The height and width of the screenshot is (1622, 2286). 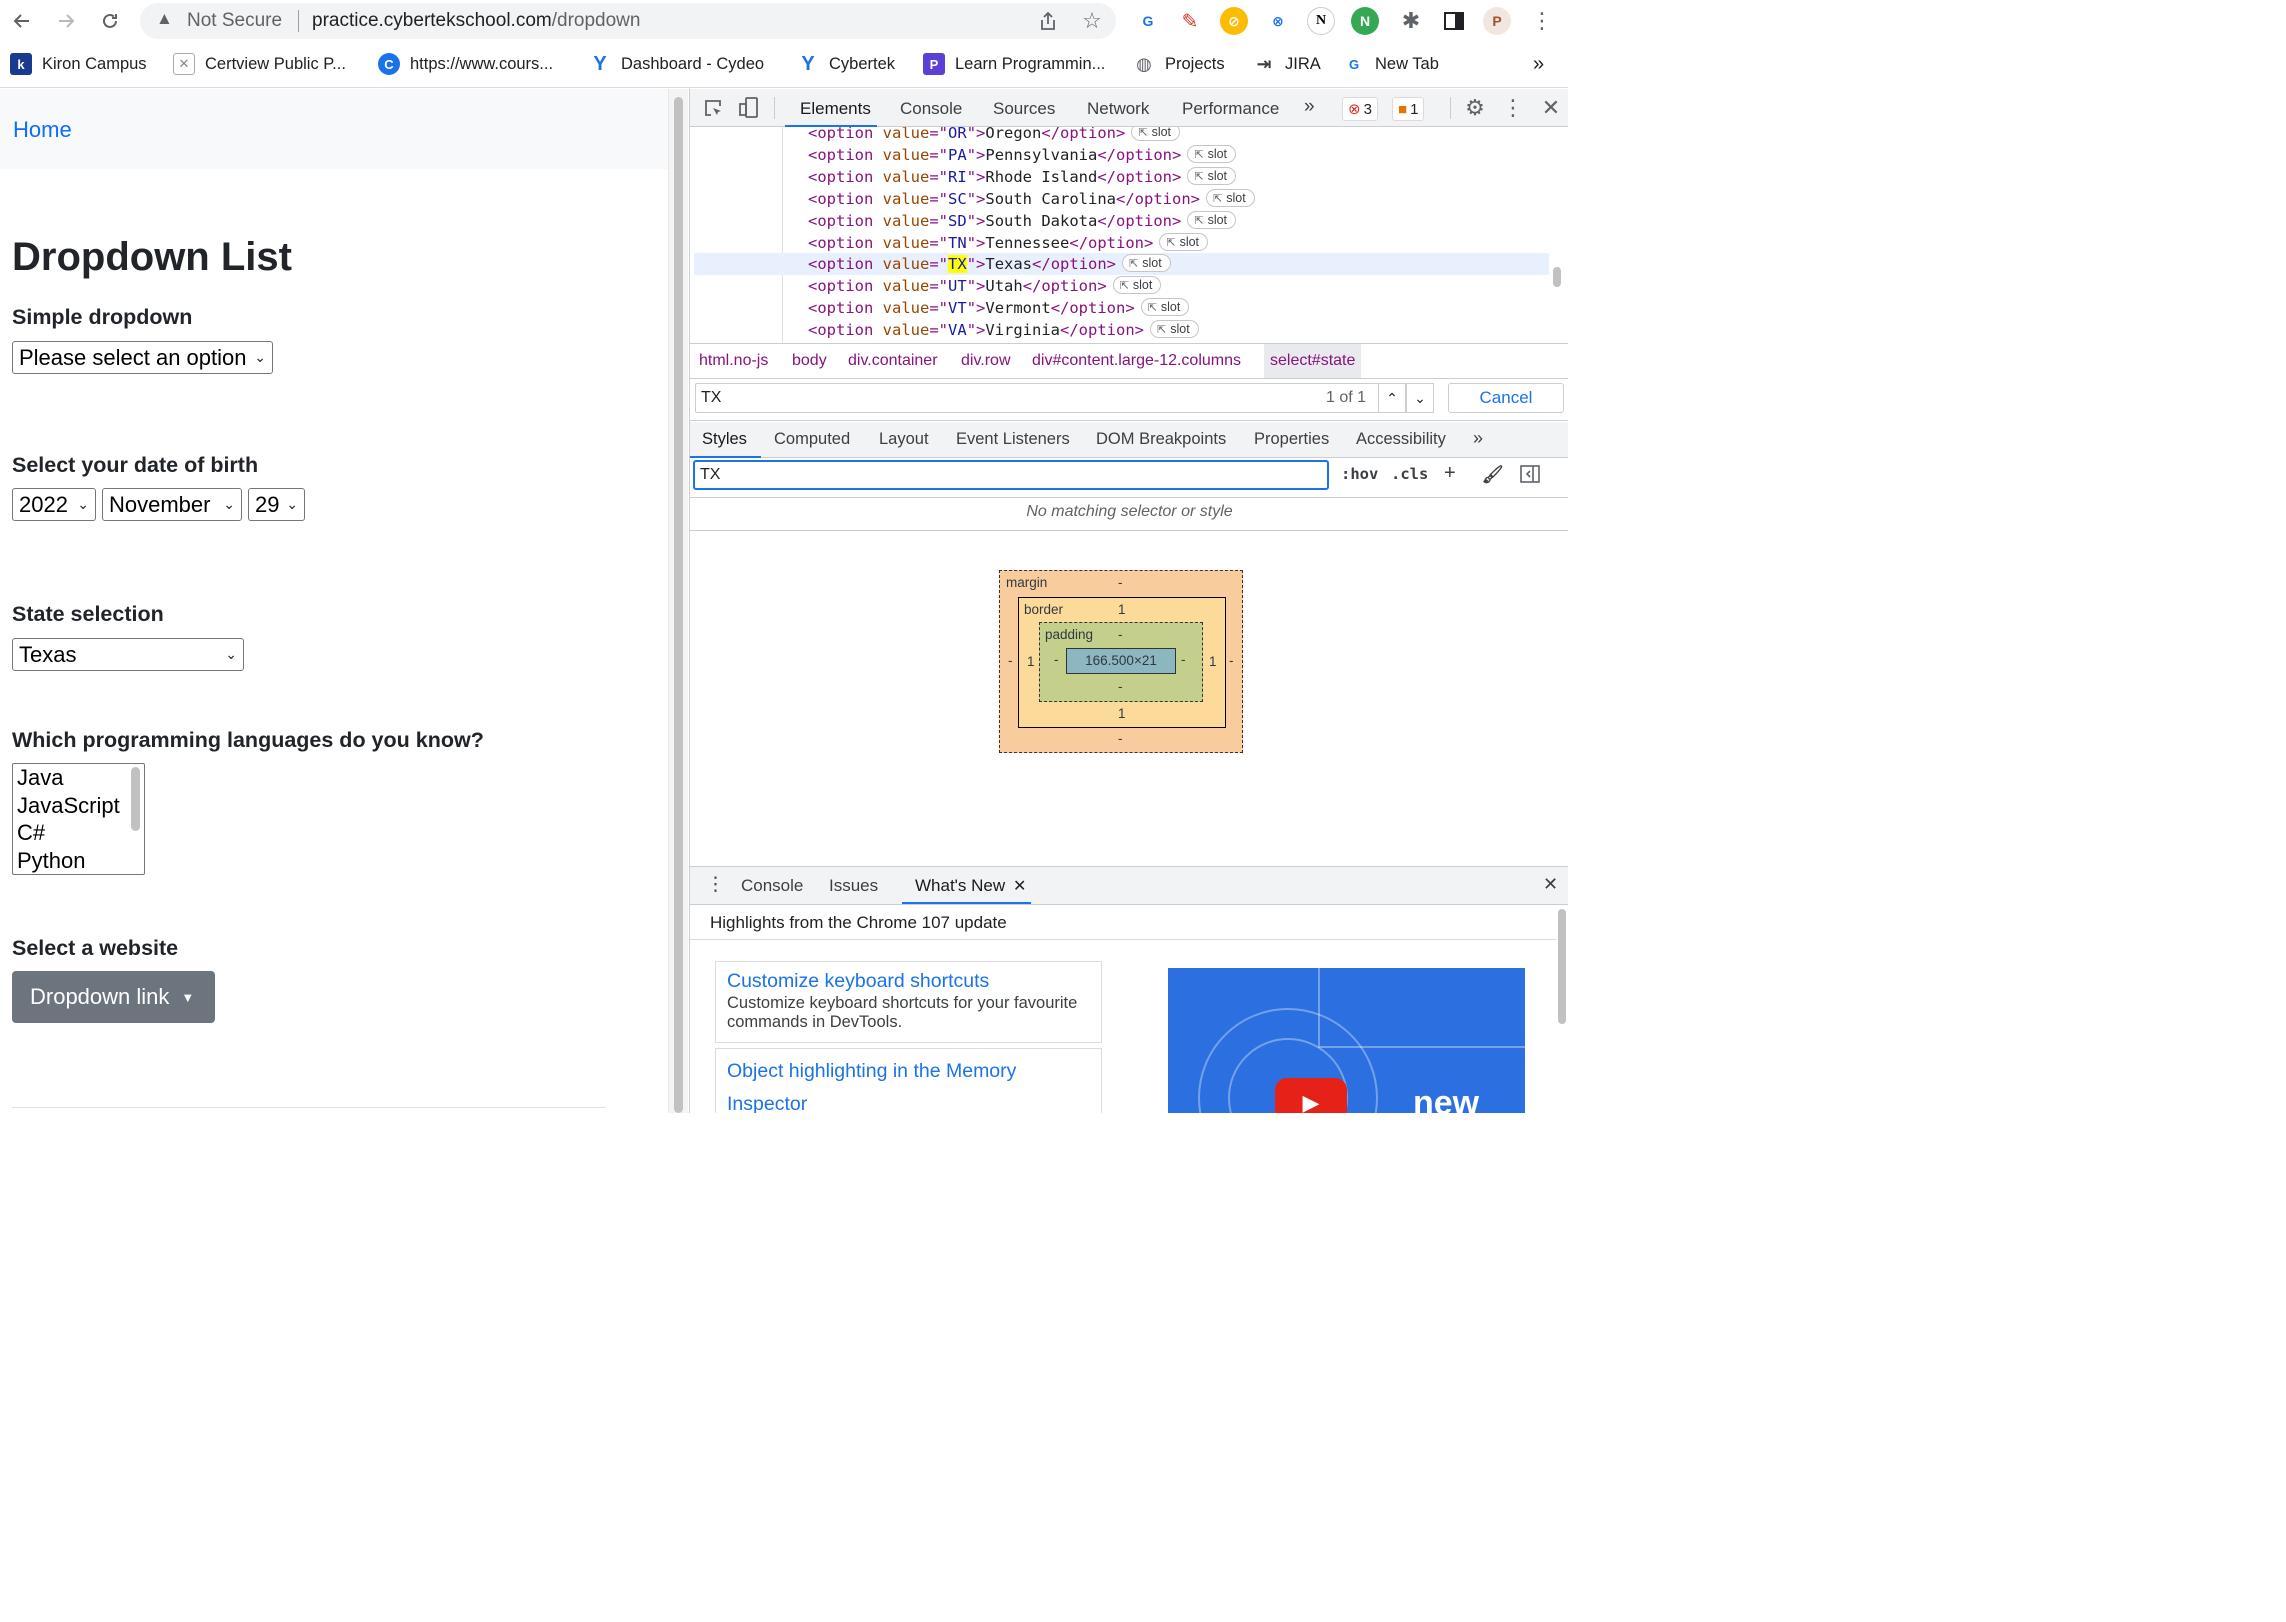 I want to click on year-dropdown: 2022 ⌄, so click(x=54, y=504).